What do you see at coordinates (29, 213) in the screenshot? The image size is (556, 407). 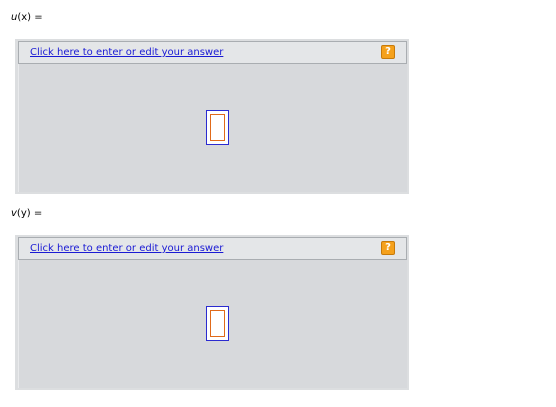 I see `function-argument: (y) =` at bounding box center [29, 213].